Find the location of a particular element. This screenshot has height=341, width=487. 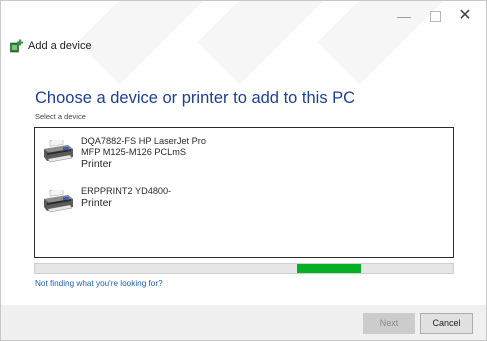

footer-bar: Next Cancel is located at coordinates (243, 322).